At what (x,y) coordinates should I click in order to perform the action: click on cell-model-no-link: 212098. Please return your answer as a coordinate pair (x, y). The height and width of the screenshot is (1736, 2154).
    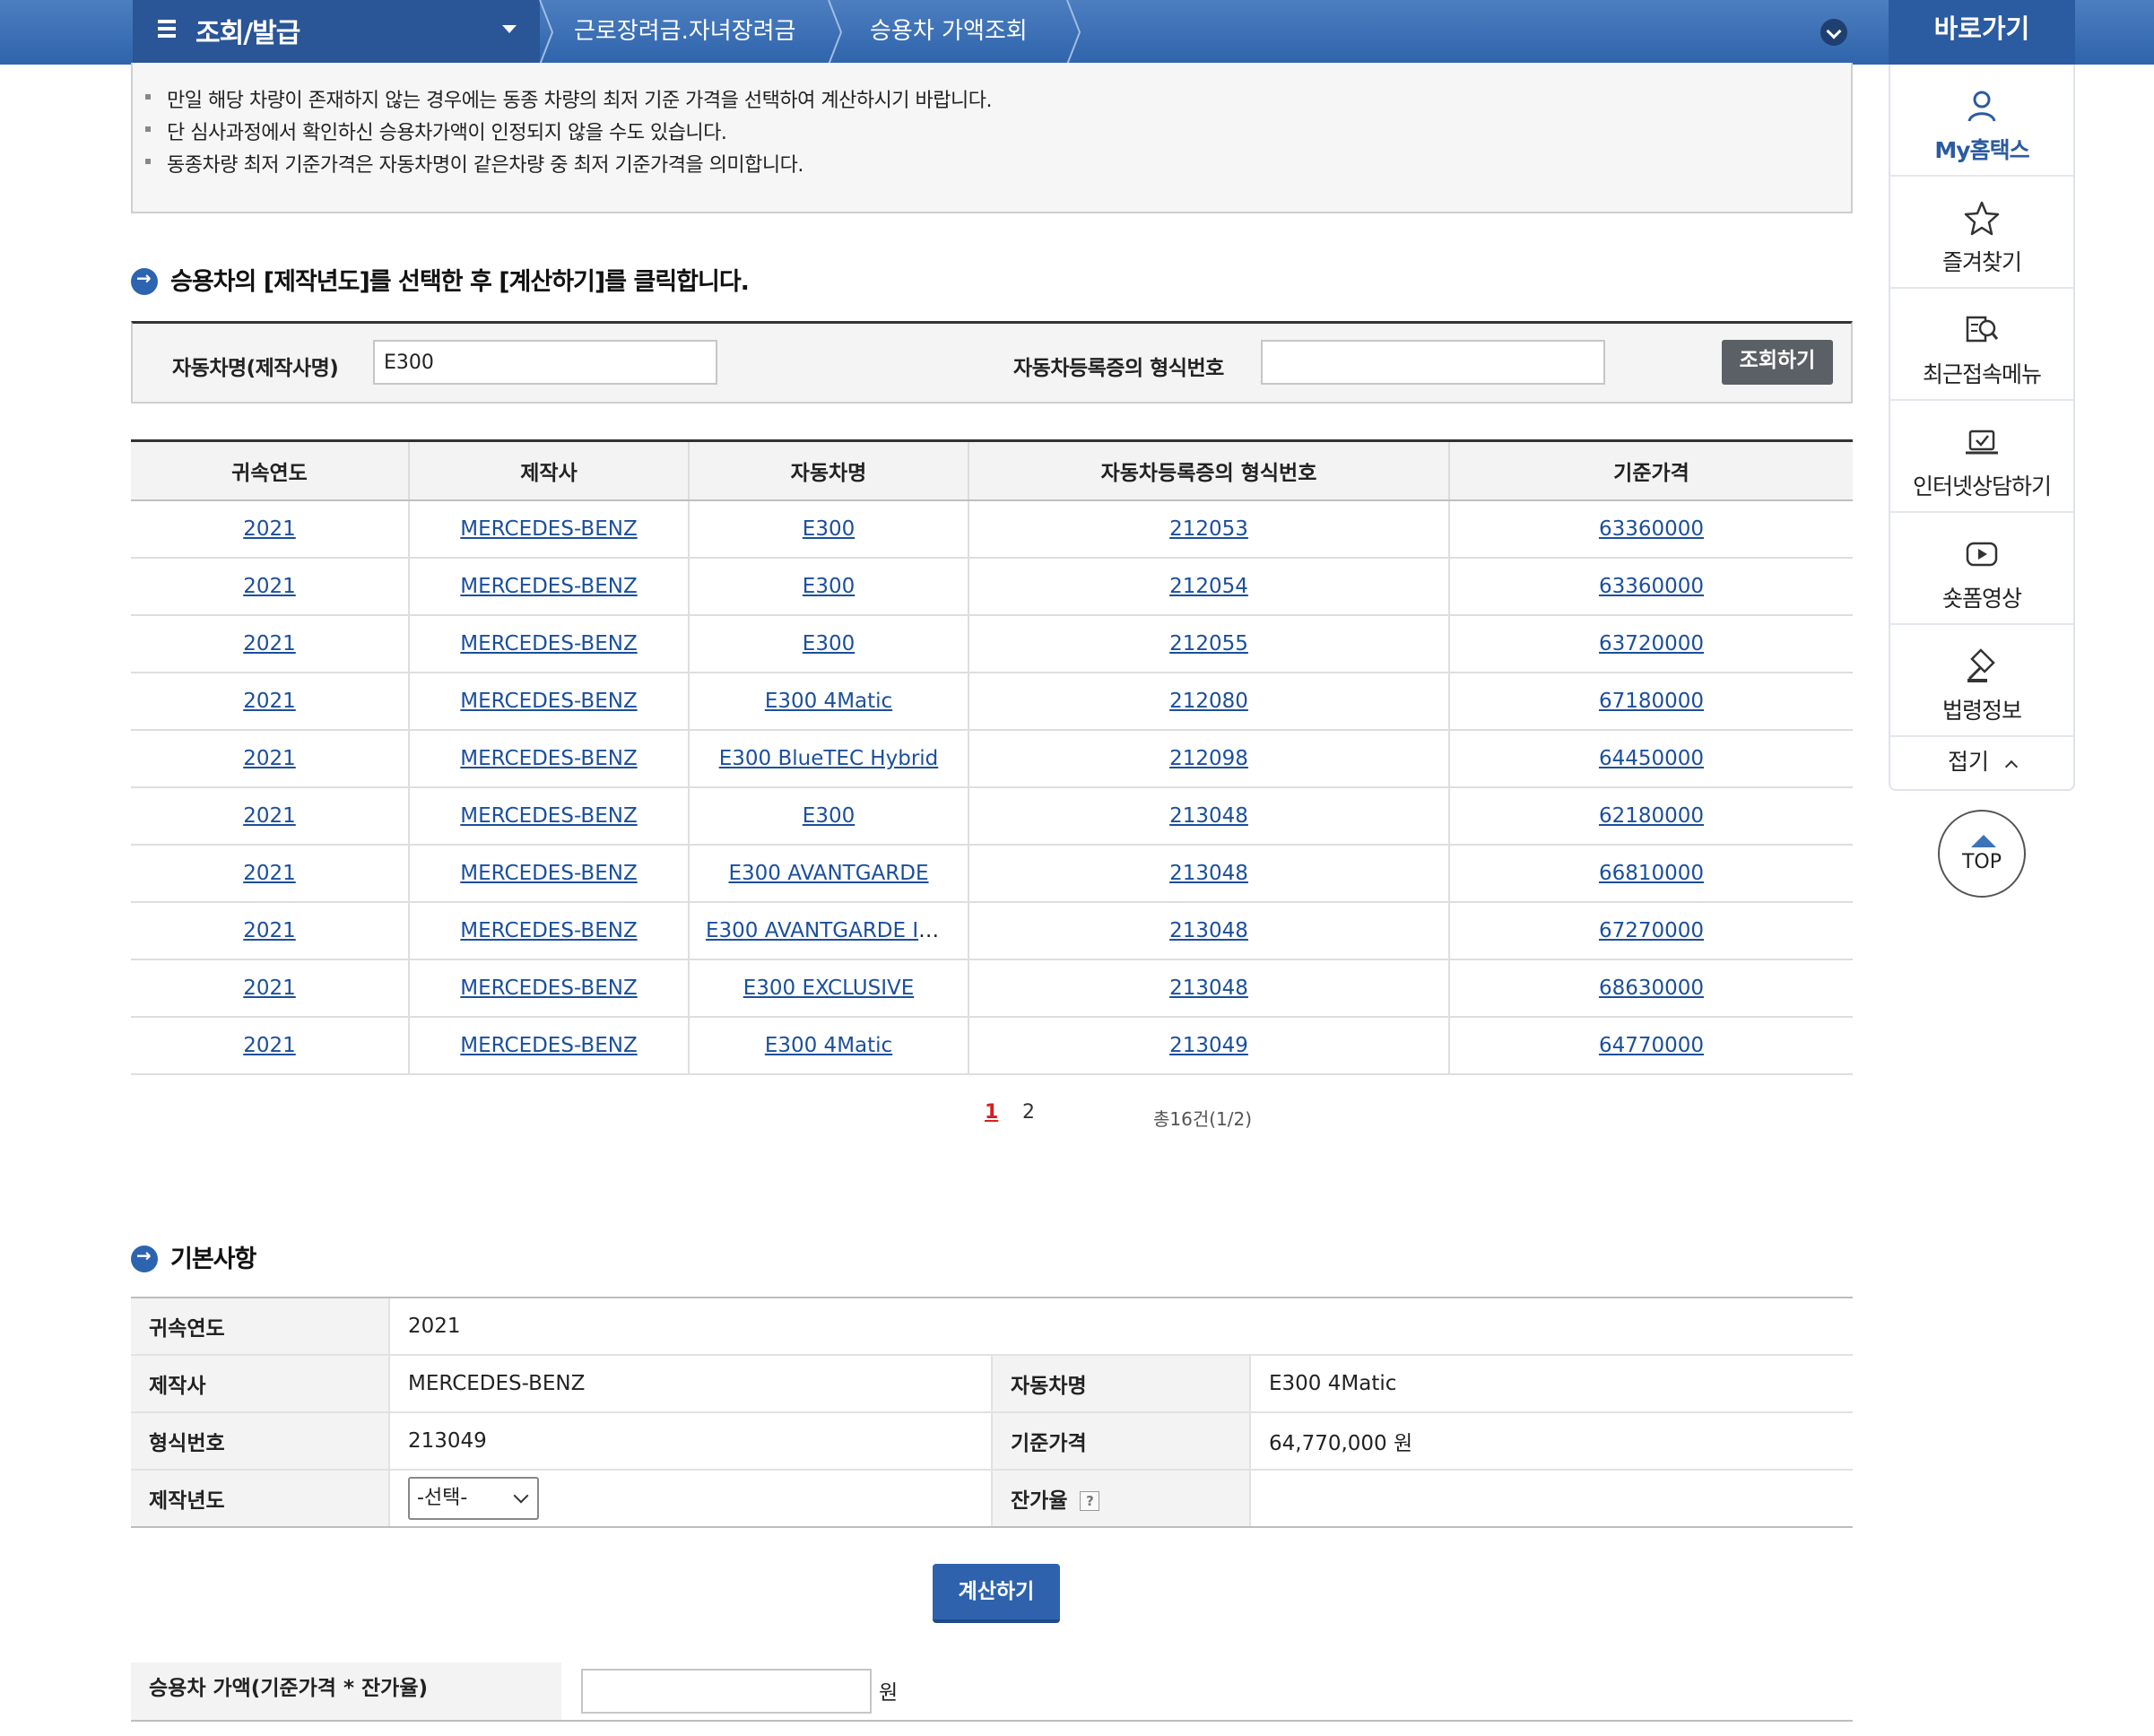
    Looking at the image, I should click on (1208, 759).